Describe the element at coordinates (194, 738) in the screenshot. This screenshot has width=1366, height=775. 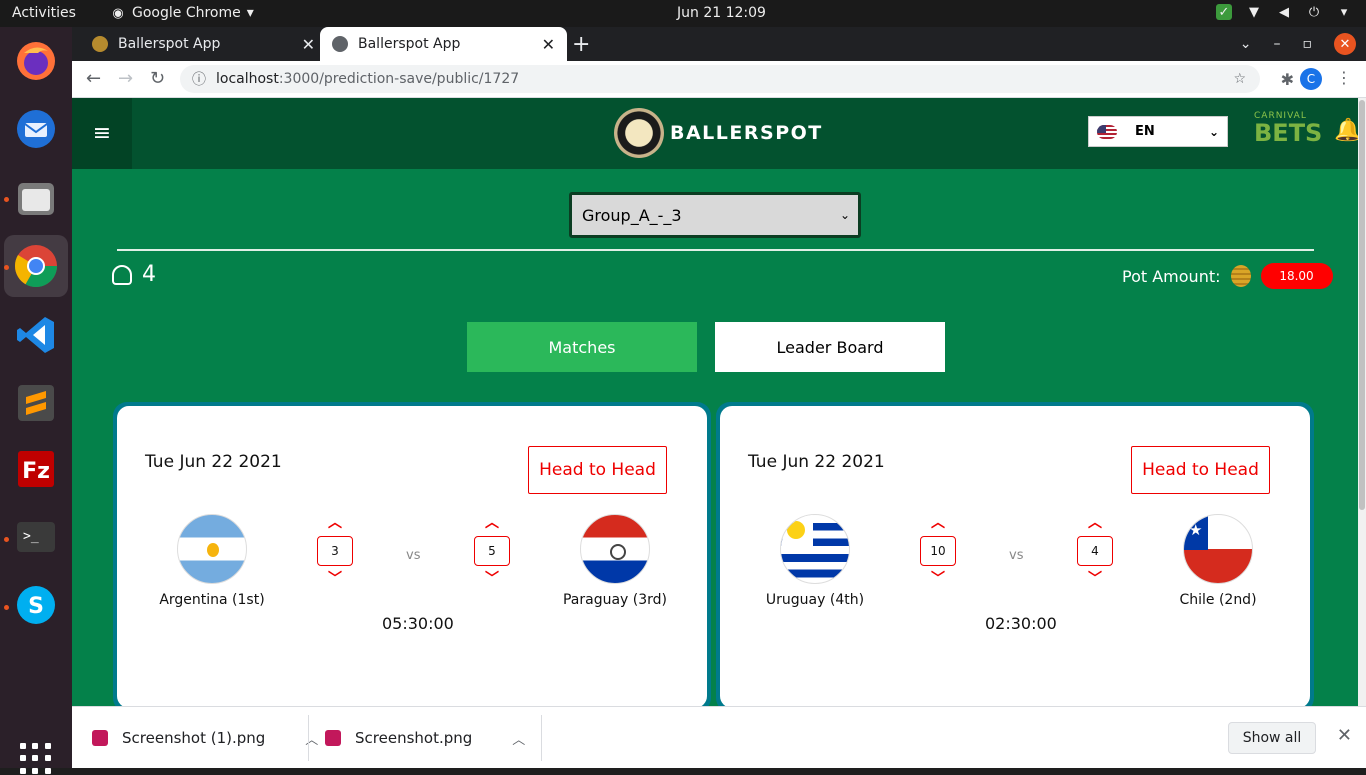
I see `download-filename: Screenshot (1).png` at that location.